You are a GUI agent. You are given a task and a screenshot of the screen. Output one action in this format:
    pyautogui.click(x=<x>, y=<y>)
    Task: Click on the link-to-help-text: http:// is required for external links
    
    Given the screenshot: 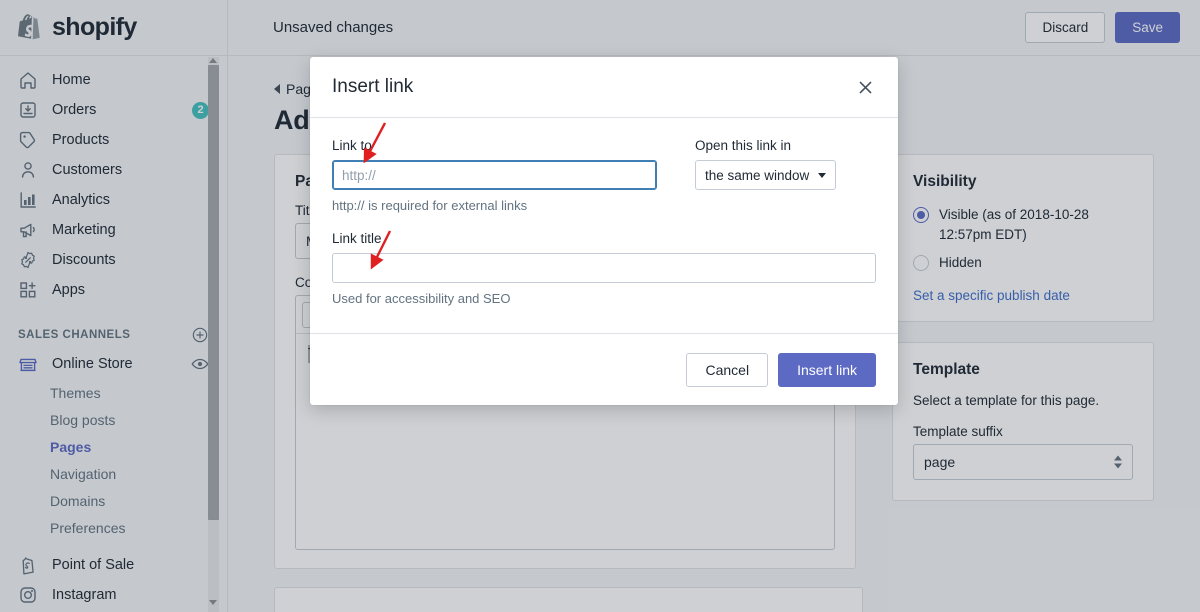 What is the action you would take?
    pyautogui.click(x=430, y=205)
    